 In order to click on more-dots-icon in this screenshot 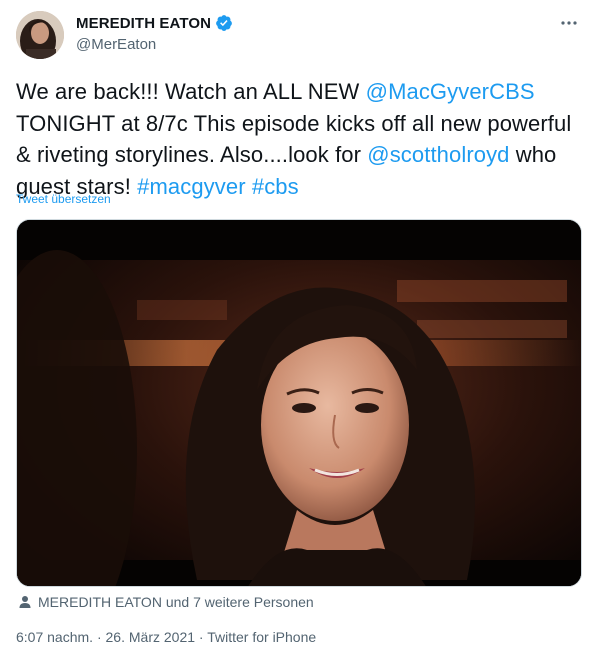, I will do `click(569, 23)`.